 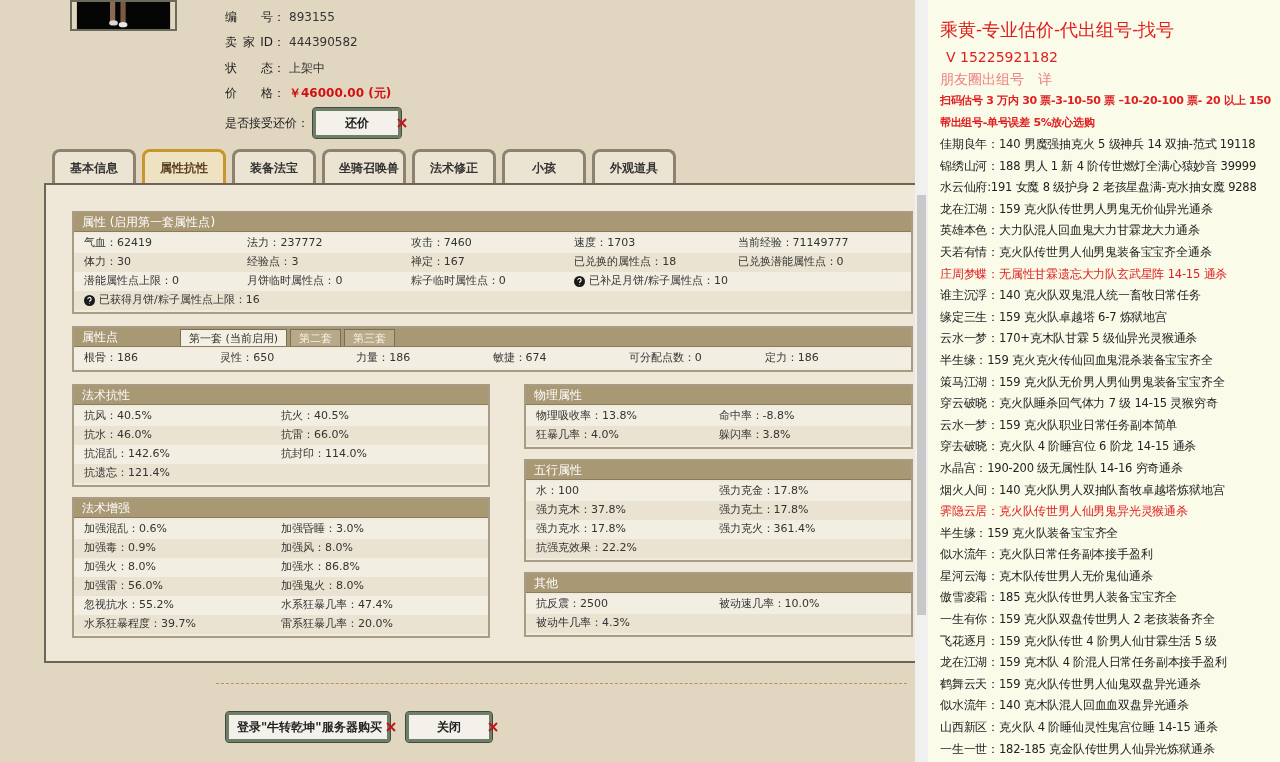 I want to click on action-button: 关闭, so click(x=449, y=727).